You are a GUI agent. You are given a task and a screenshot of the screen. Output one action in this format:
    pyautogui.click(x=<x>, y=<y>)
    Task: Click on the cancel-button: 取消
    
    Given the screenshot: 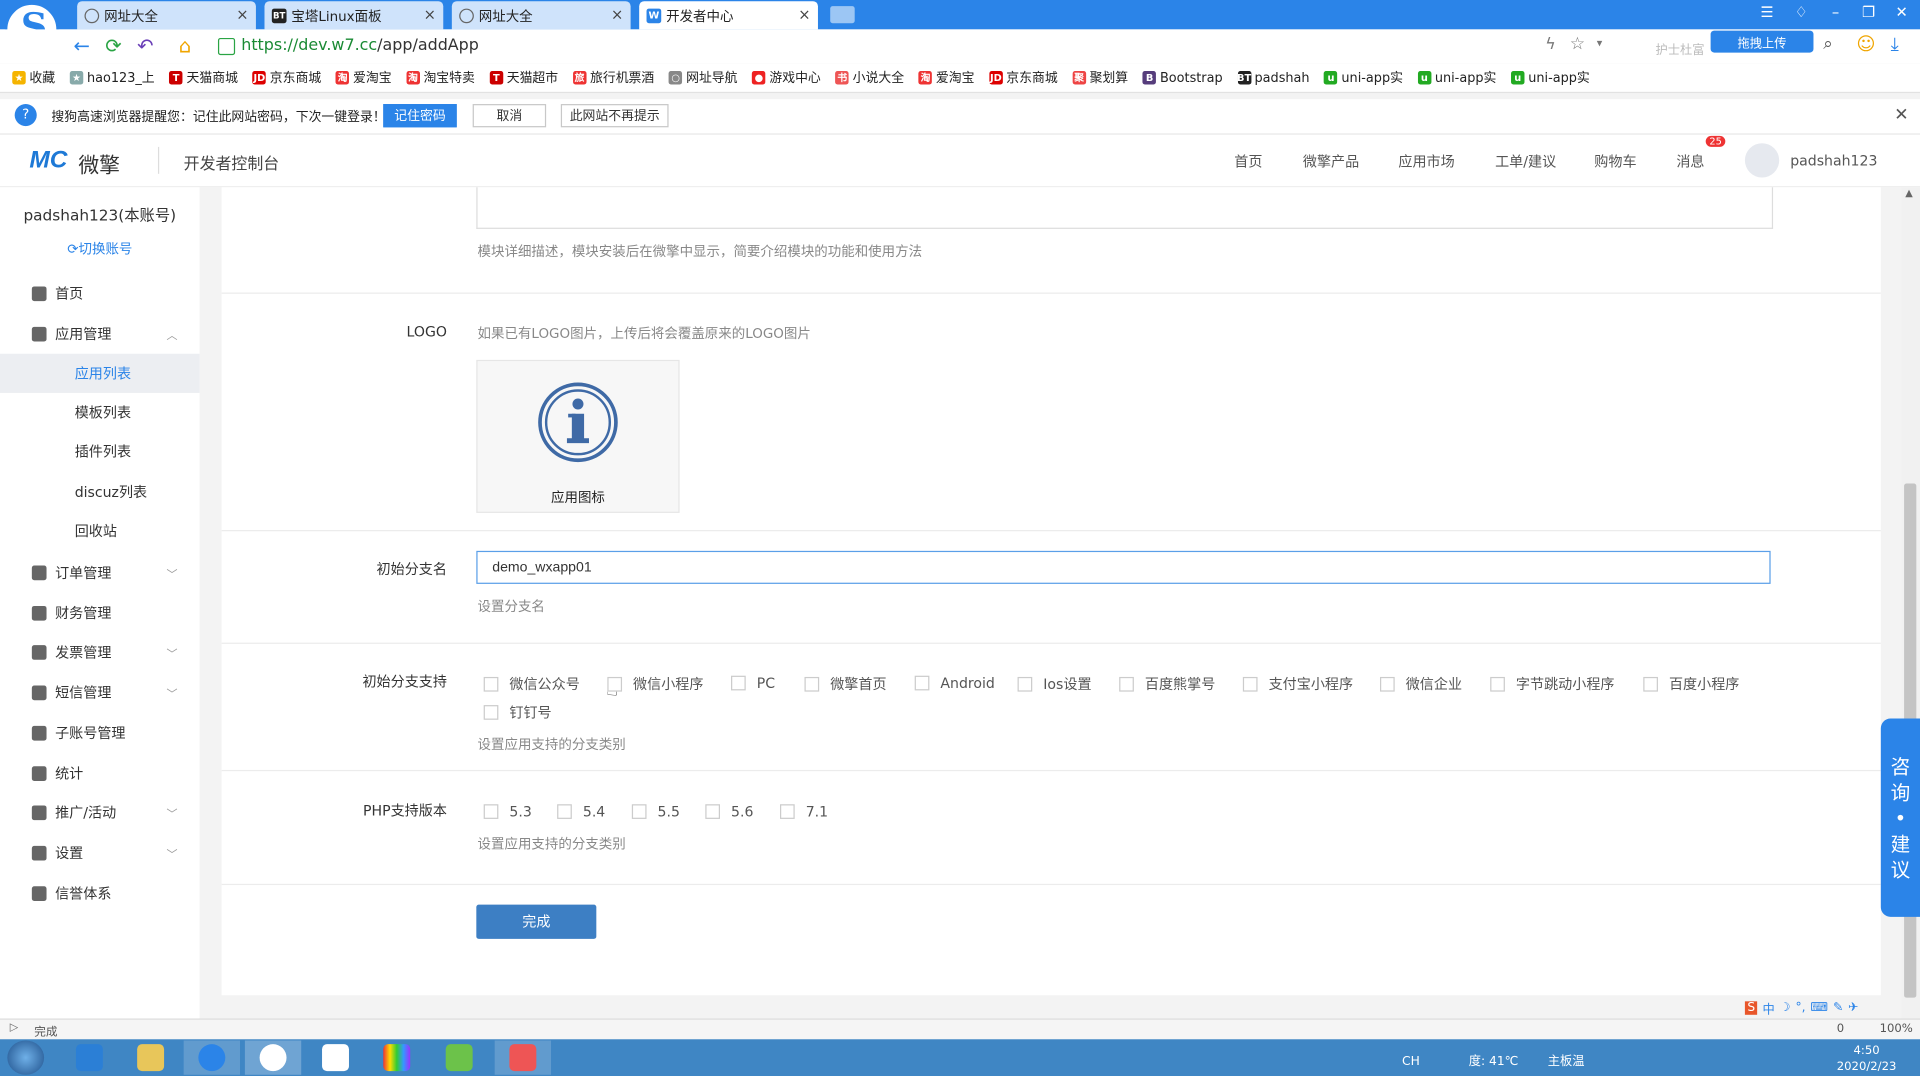 What is the action you would take?
    pyautogui.click(x=509, y=116)
    